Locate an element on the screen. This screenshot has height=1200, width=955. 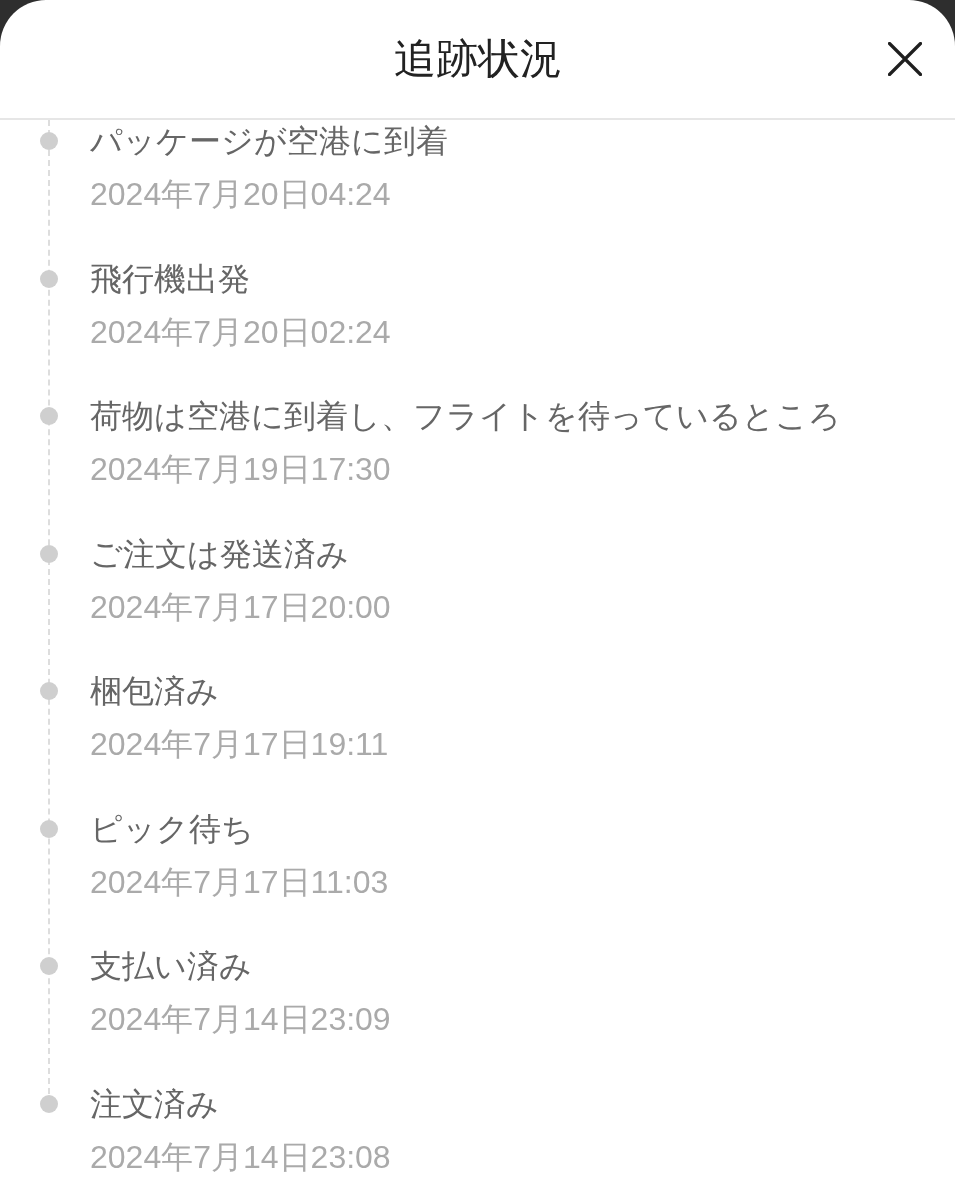
status-time: 2024年7月20日02:24 is located at coordinates (240, 332).